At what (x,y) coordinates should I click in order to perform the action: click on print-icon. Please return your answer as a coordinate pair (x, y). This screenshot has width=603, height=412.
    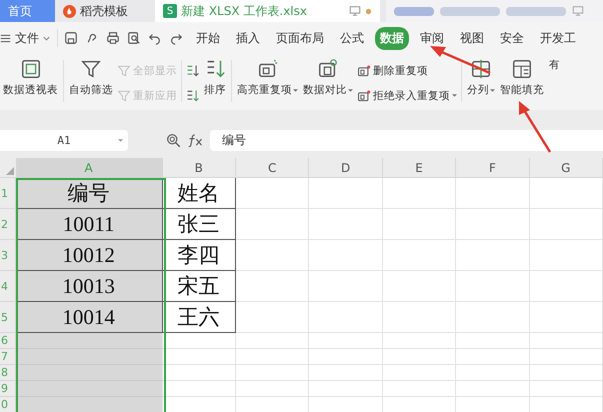
    Looking at the image, I should click on (113, 38).